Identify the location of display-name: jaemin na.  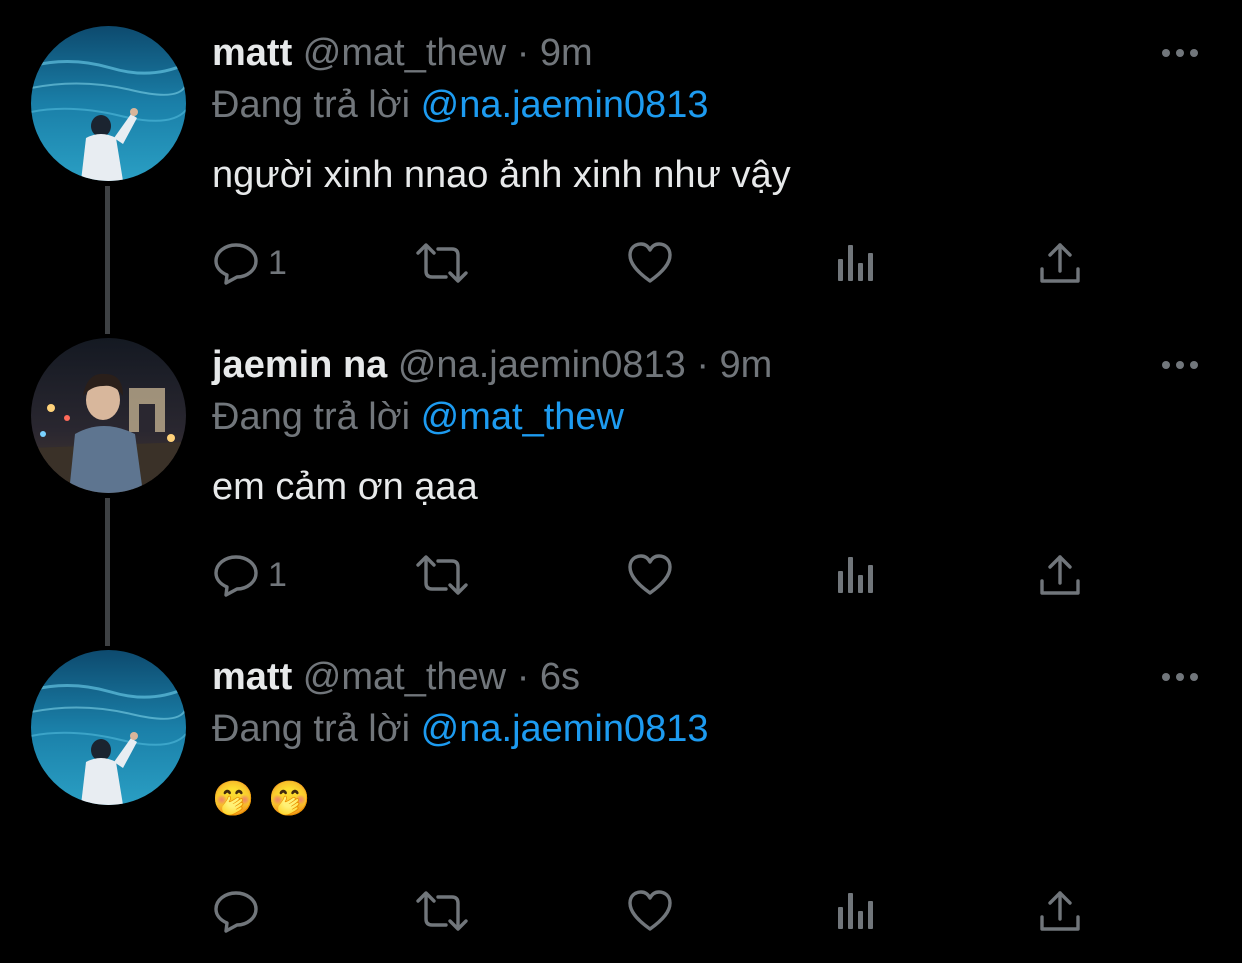
(299, 365).